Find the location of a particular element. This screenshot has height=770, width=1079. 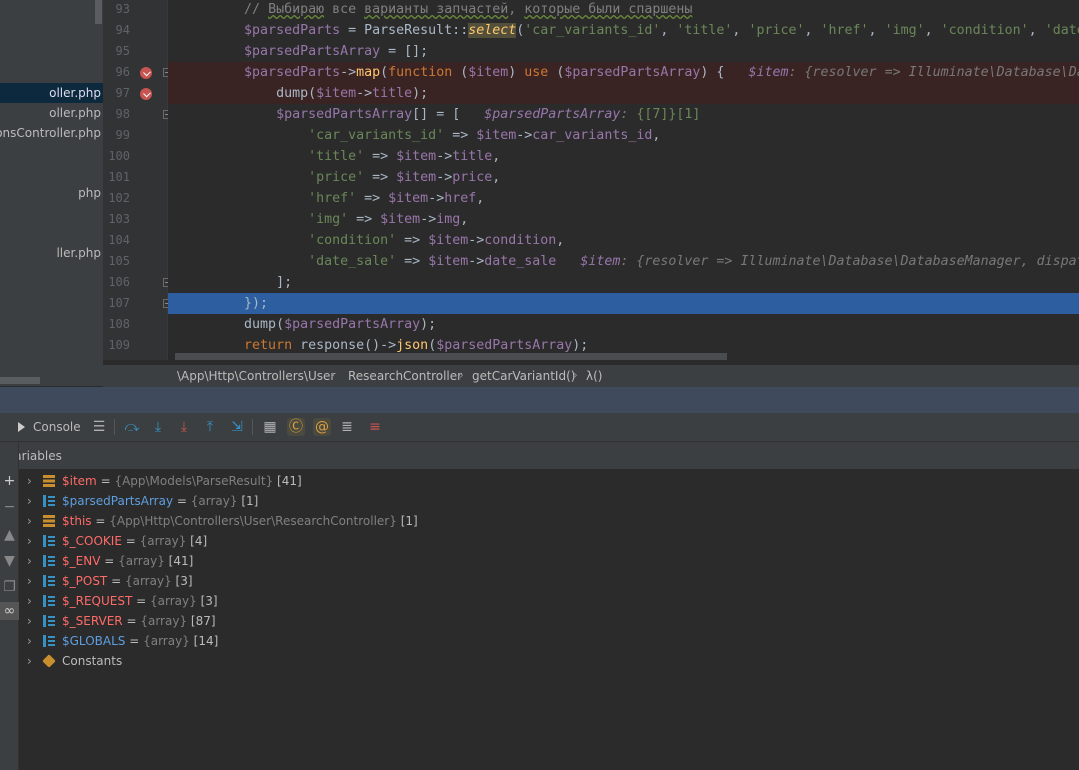

breadcrumb-namespace: \App\Http\Controllers\User is located at coordinates (256, 376).